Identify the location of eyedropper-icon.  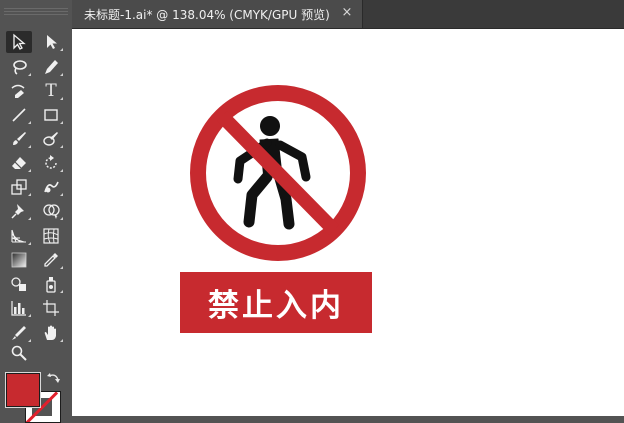
(51, 260).